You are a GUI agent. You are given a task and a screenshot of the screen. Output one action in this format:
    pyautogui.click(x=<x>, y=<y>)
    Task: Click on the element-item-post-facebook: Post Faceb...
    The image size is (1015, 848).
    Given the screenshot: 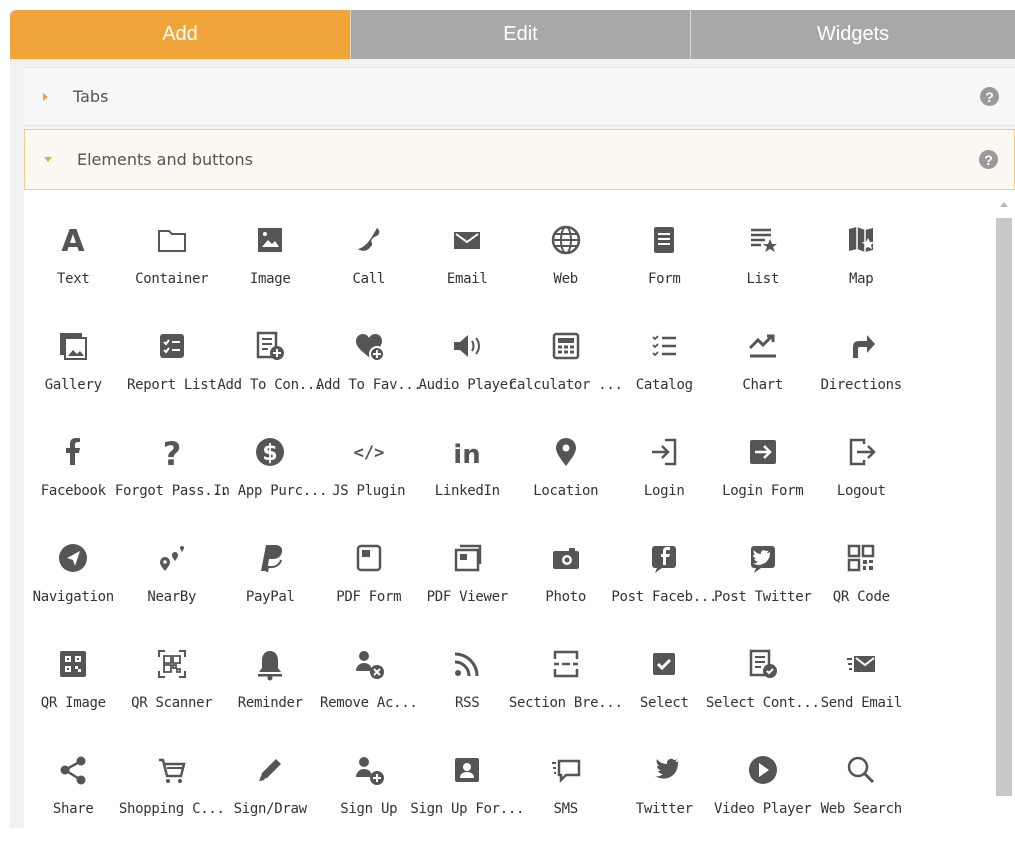 What is the action you would take?
    pyautogui.click(x=664, y=583)
    